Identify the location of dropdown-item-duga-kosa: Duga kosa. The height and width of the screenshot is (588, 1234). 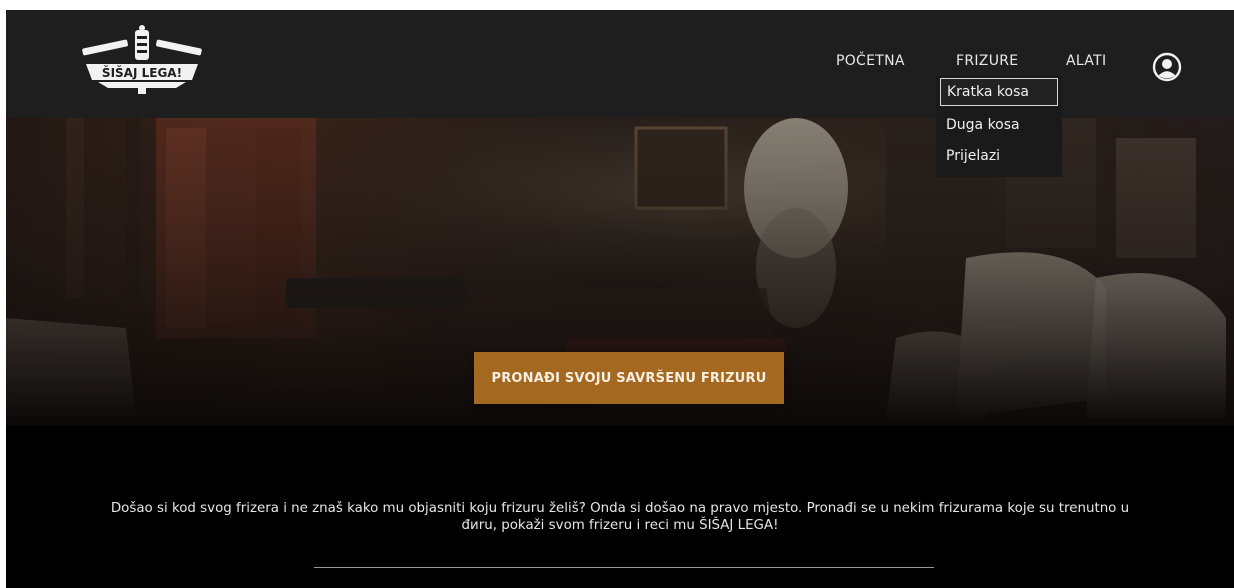
(983, 125).